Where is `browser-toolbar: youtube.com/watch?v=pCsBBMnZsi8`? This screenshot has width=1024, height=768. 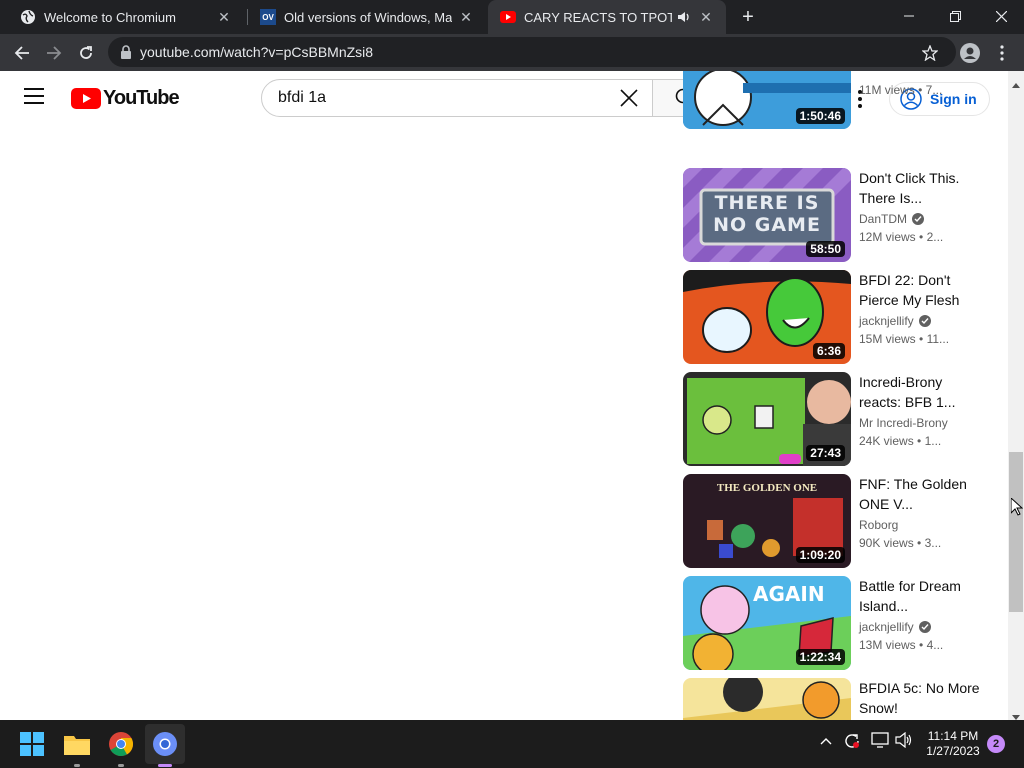 browser-toolbar: youtube.com/watch?v=pCsBBMnZsi8 is located at coordinates (512, 52).